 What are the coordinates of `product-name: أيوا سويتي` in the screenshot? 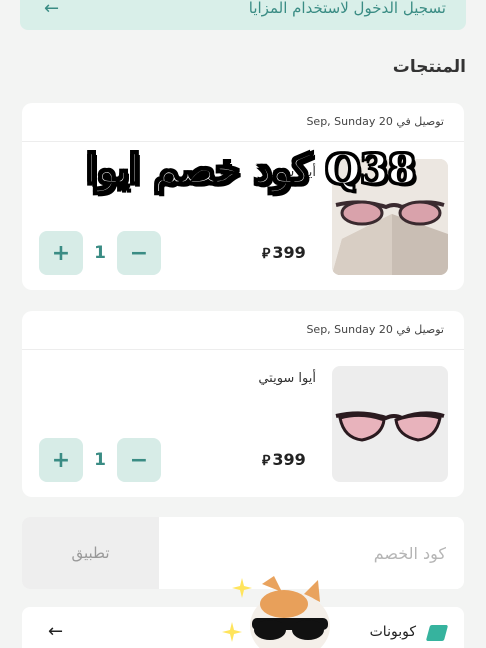 It's located at (287, 378).